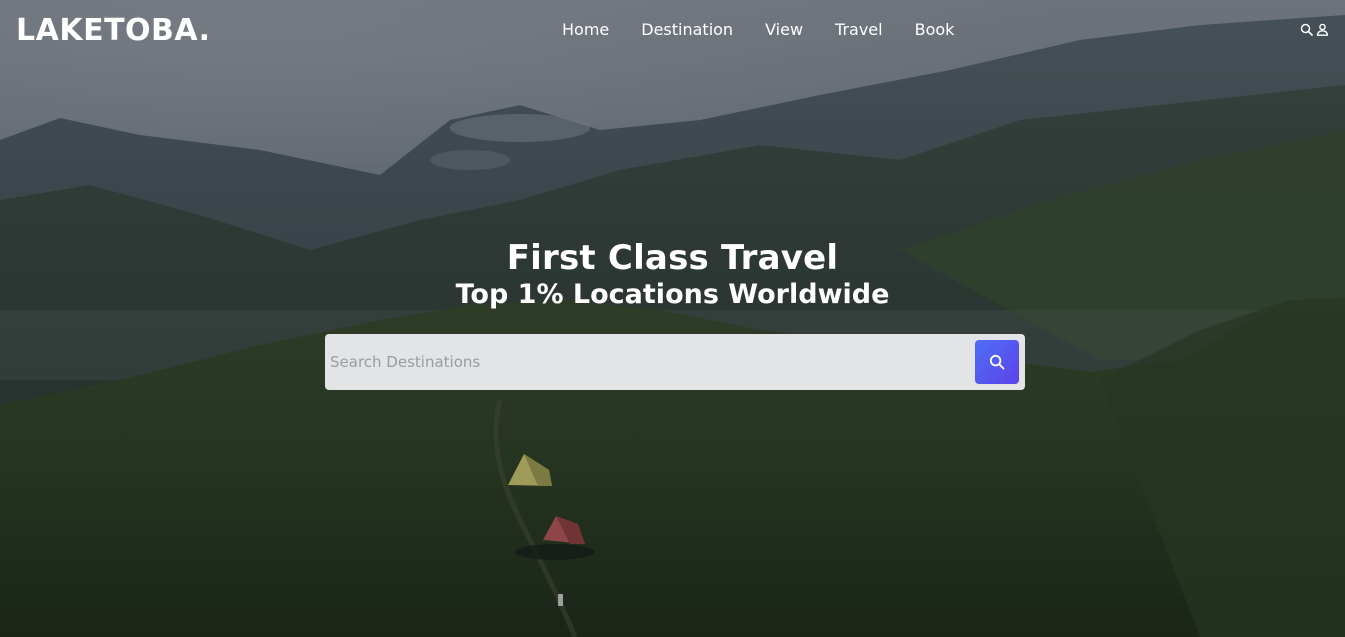  What do you see at coordinates (1314, 29) in the screenshot?
I see `nav-icon-group` at bounding box center [1314, 29].